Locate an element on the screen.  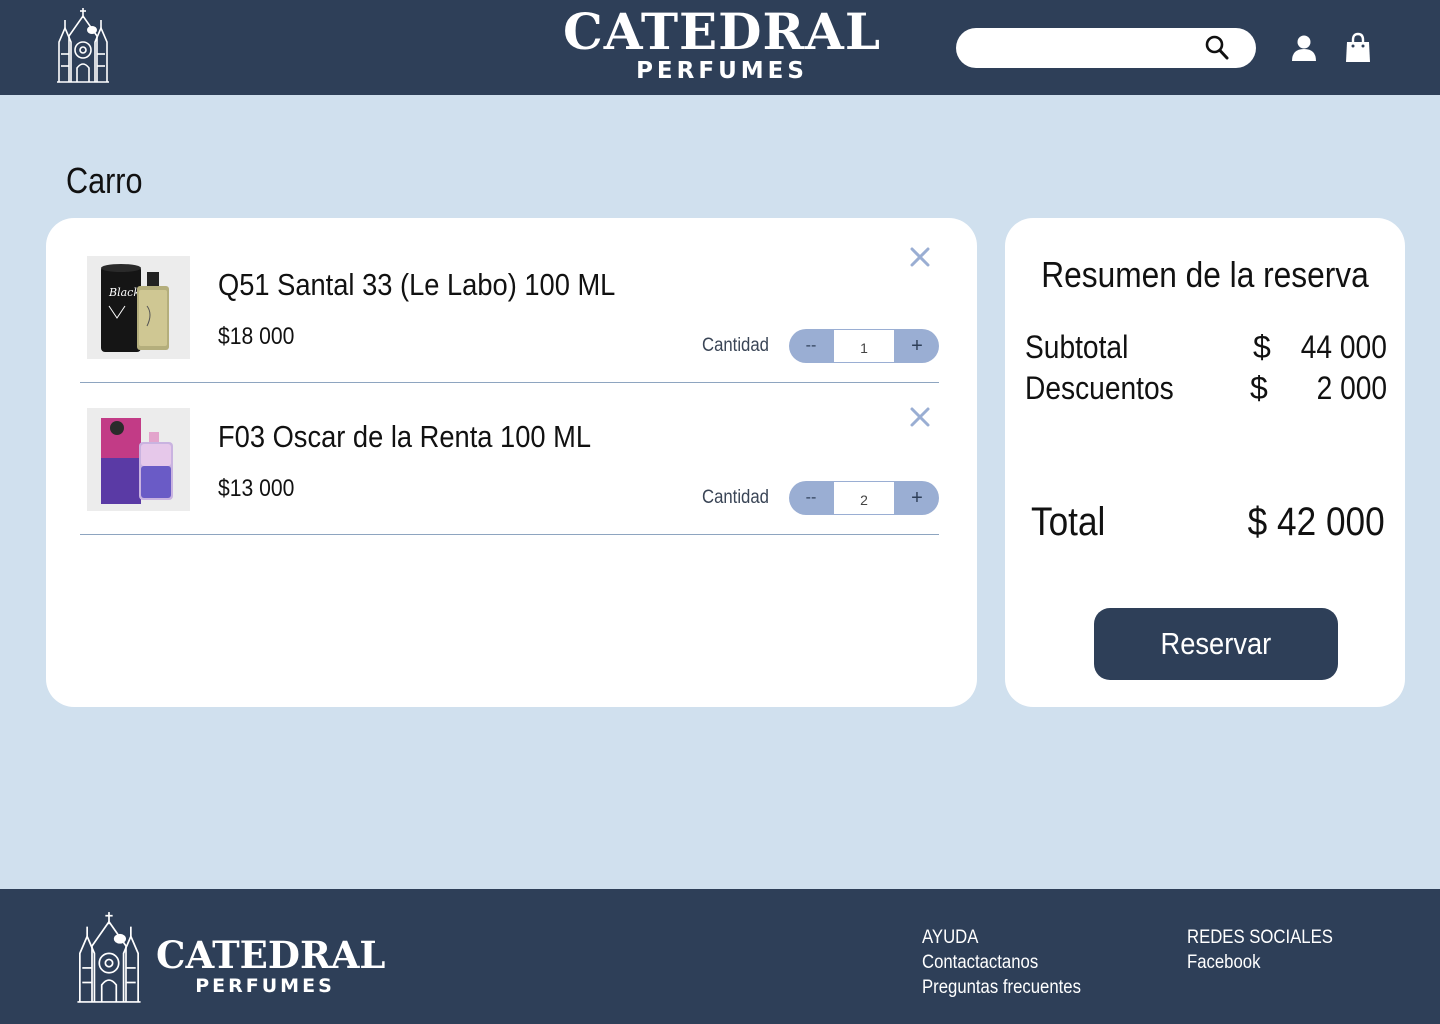
brand-logo: CATEDRAL PERFUMES is located at coordinates (722, 43).